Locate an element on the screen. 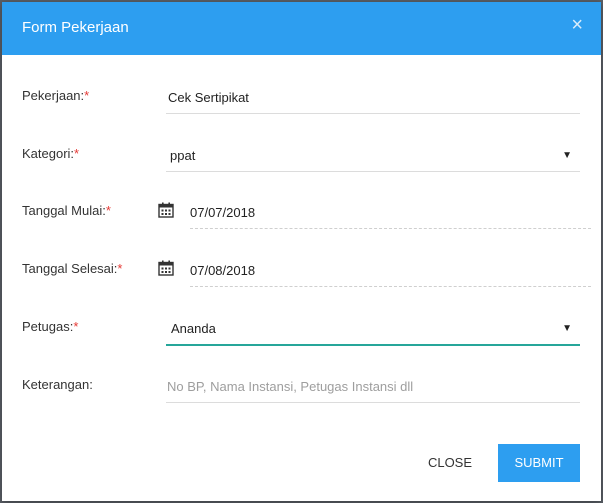 The height and width of the screenshot is (503, 603). close-button: CLOSE is located at coordinates (450, 463).